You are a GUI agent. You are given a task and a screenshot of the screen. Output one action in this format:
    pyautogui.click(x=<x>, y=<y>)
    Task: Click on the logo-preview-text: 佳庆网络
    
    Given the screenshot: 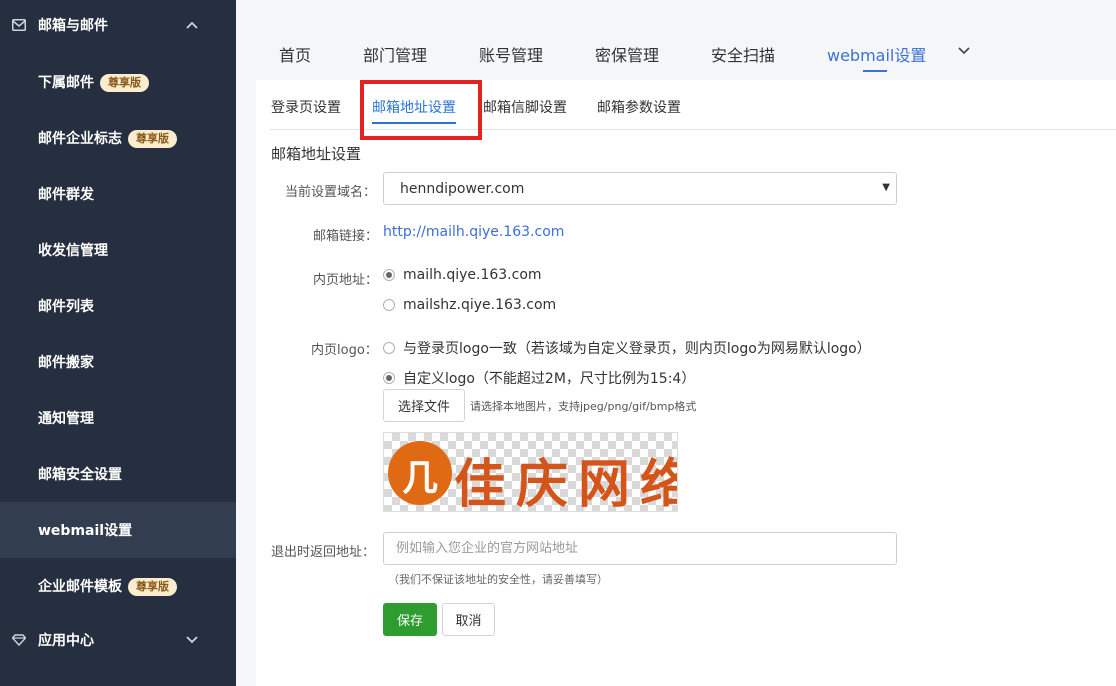 What is the action you would take?
    pyautogui.click(x=566, y=483)
    